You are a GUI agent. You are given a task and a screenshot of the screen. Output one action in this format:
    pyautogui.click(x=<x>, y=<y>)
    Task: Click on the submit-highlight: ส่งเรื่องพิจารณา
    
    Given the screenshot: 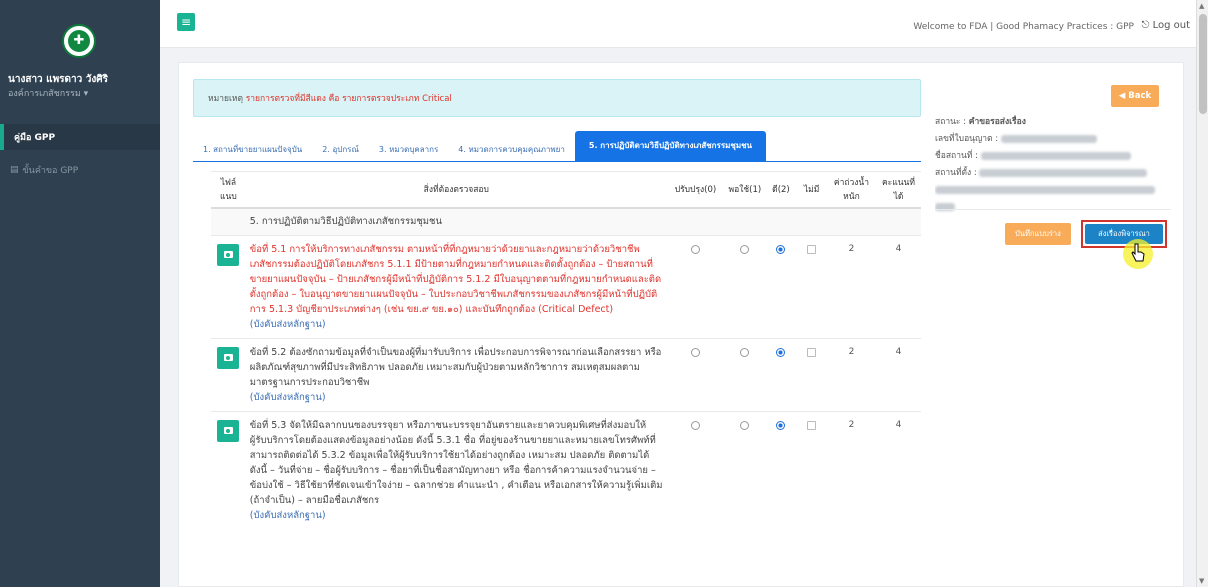 What is the action you would take?
    pyautogui.click(x=1124, y=234)
    